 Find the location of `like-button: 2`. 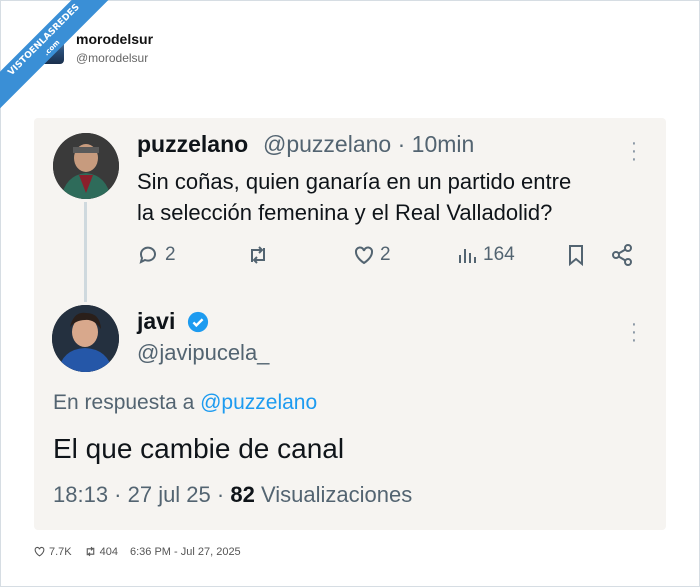

like-button: 2 is located at coordinates (371, 255).